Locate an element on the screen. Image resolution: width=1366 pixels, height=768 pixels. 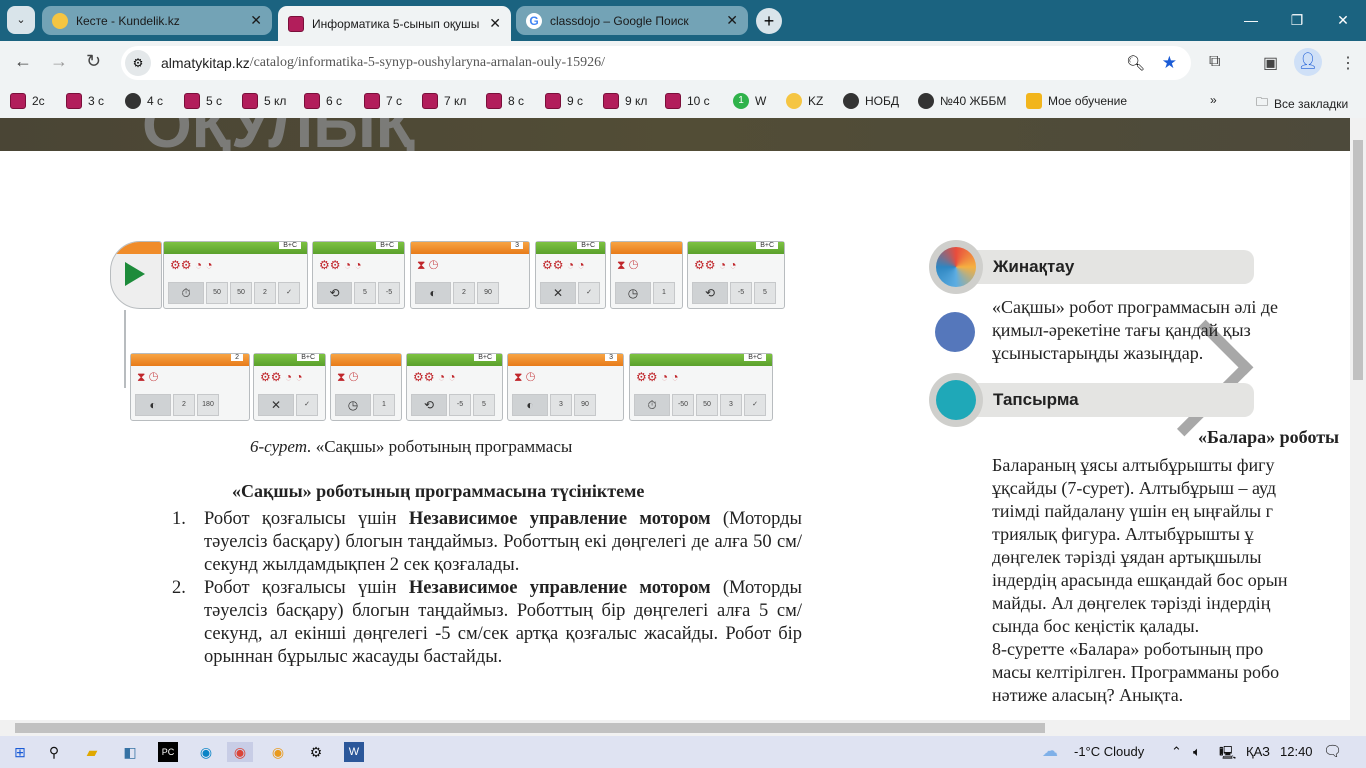
bookmark-item: 7 кл is located at coordinates (444, 101).